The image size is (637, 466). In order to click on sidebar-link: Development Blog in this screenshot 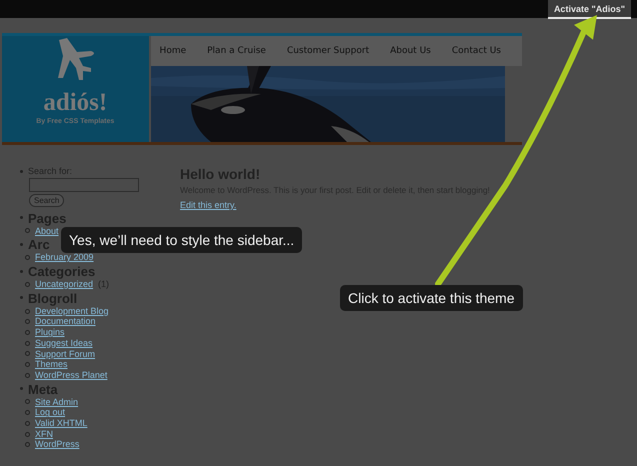, I will do `click(72, 311)`.